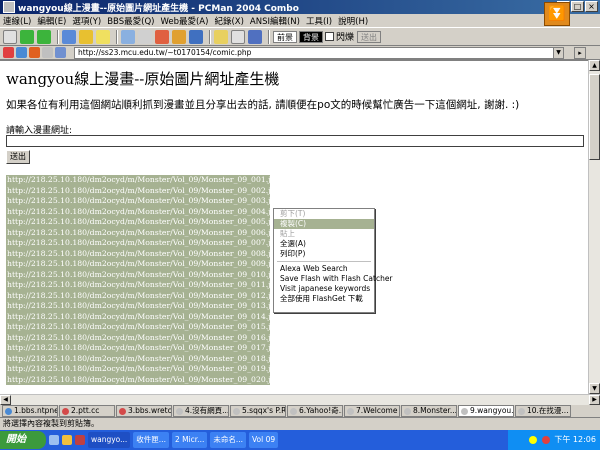 The height and width of the screenshot is (450, 600). What do you see at coordinates (324, 224) in the screenshot?
I see `context-copy: 複製(C)` at bounding box center [324, 224].